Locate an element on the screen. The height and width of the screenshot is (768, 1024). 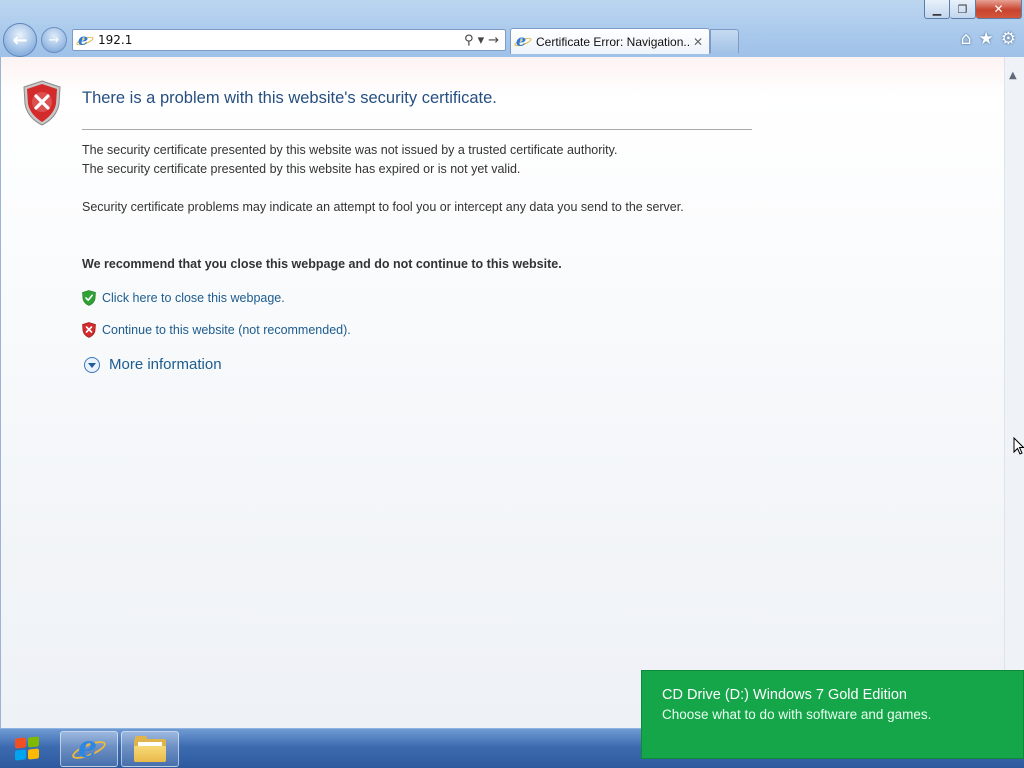
folder-icon is located at coordinates (150, 749).